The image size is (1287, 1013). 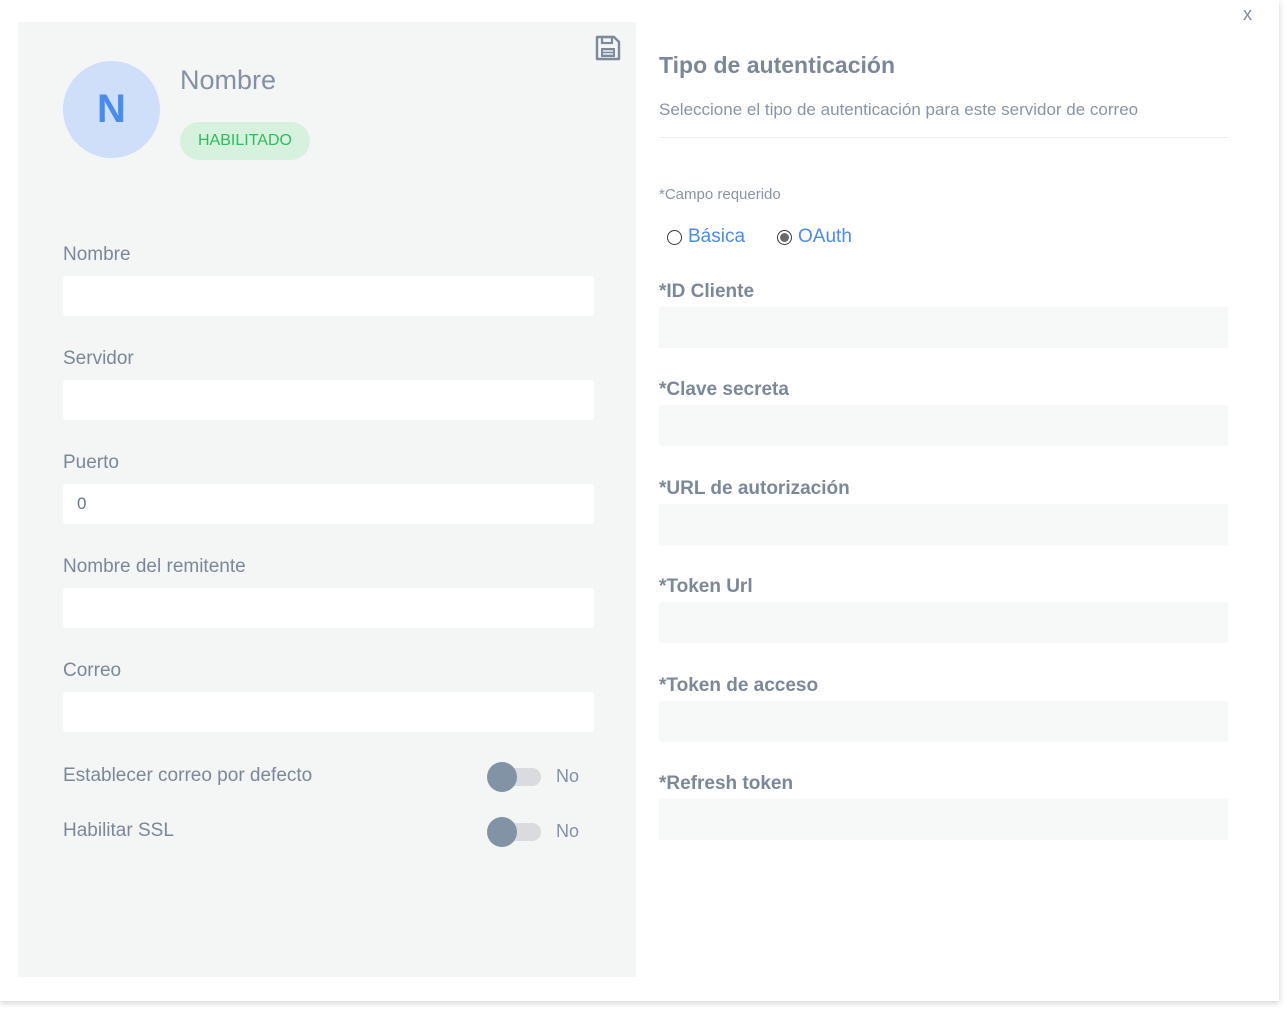 What do you see at coordinates (944, 137) in the screenshot?
I see `divider` at bounding box center [944, 137].